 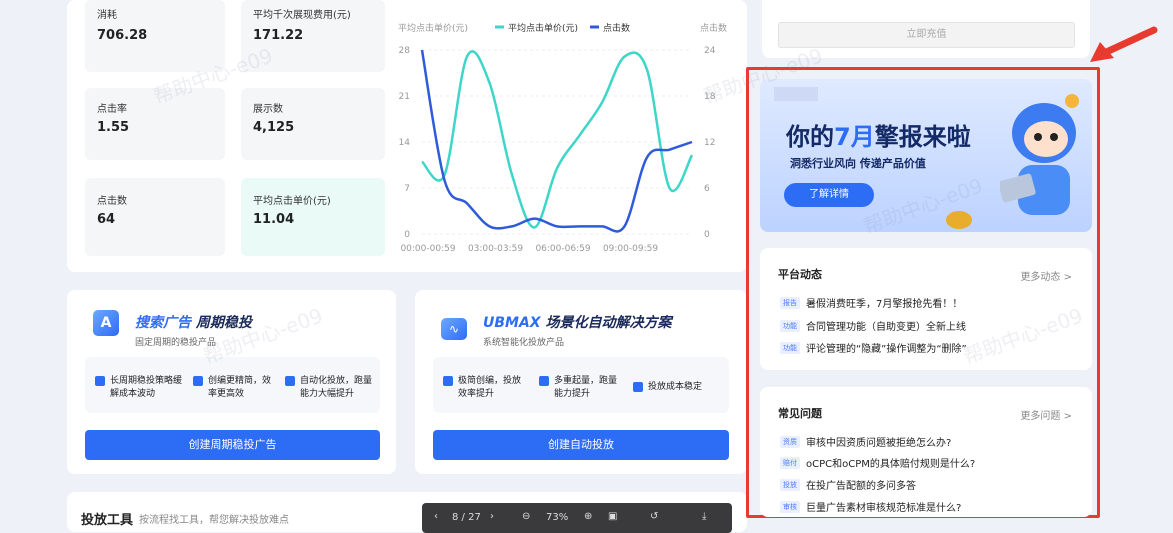 I want to click on metric-cpc: 平均点击单价(元) 11.04, so click(x=313, y=217).